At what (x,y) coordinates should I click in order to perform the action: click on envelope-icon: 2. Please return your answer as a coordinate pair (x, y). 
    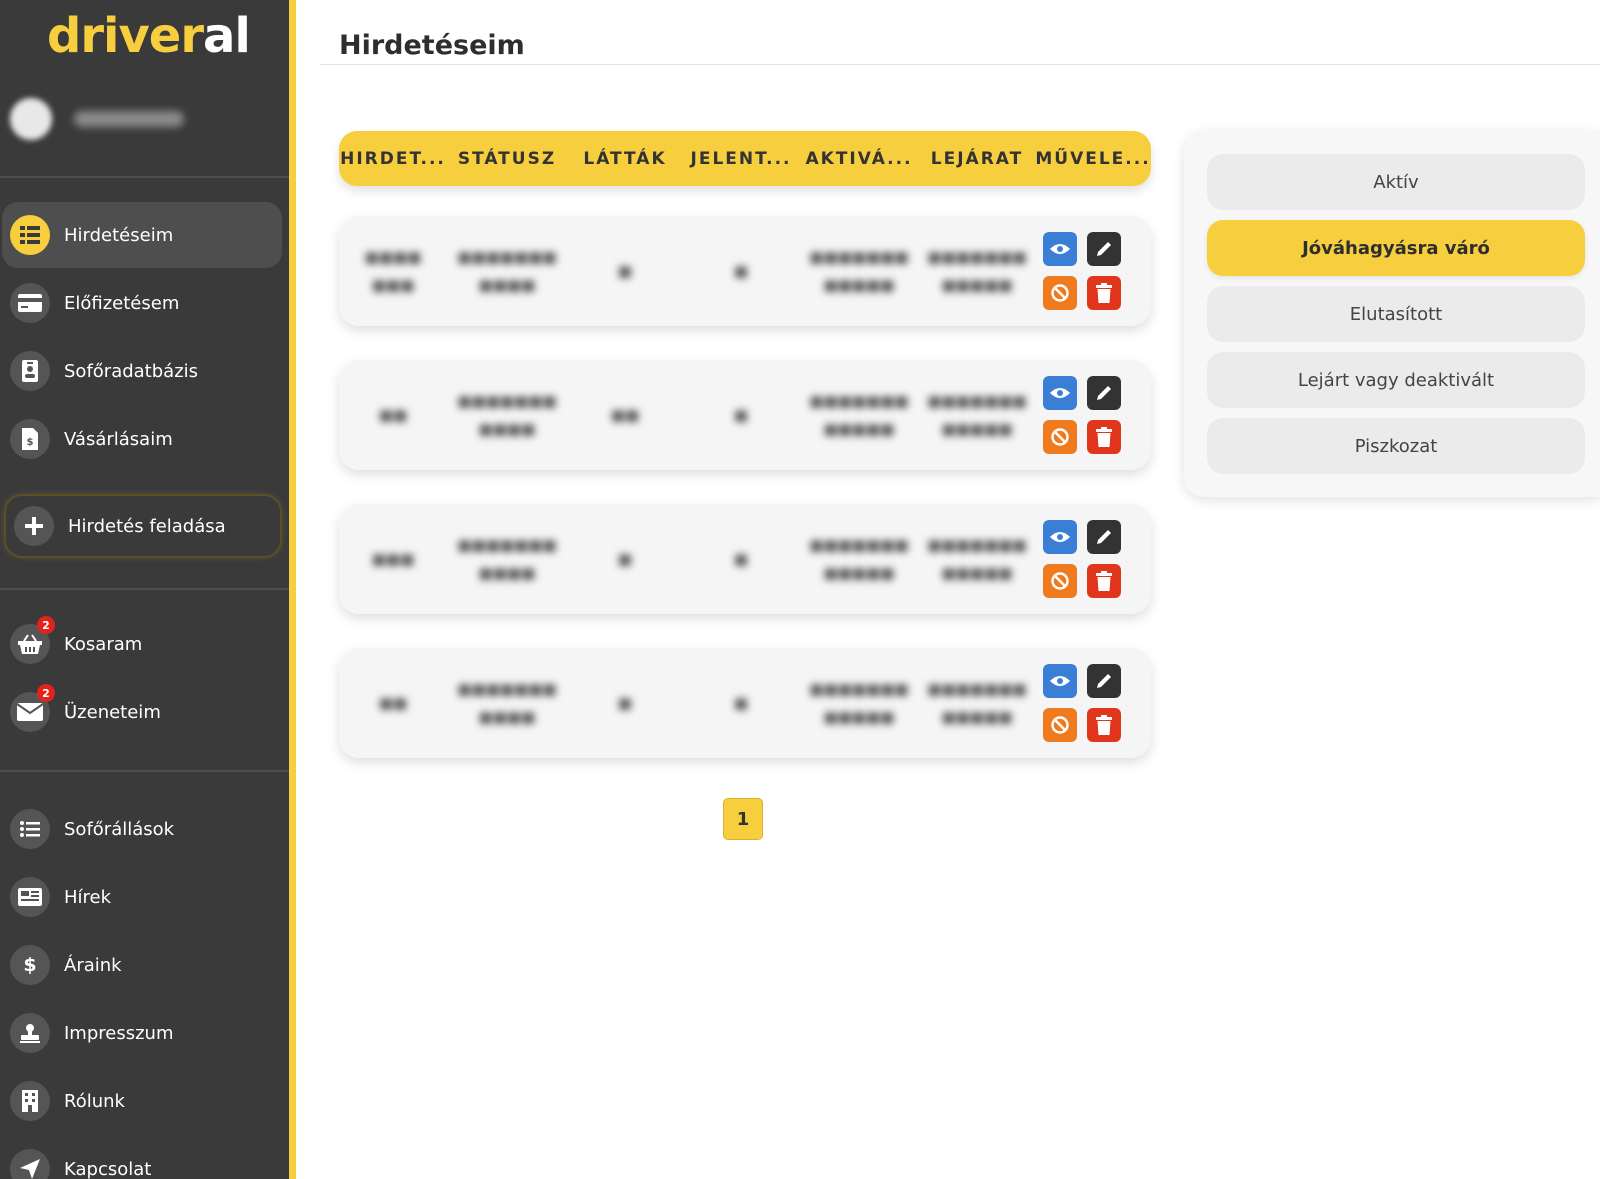
    Looking at the image, I should click on (32, 708).